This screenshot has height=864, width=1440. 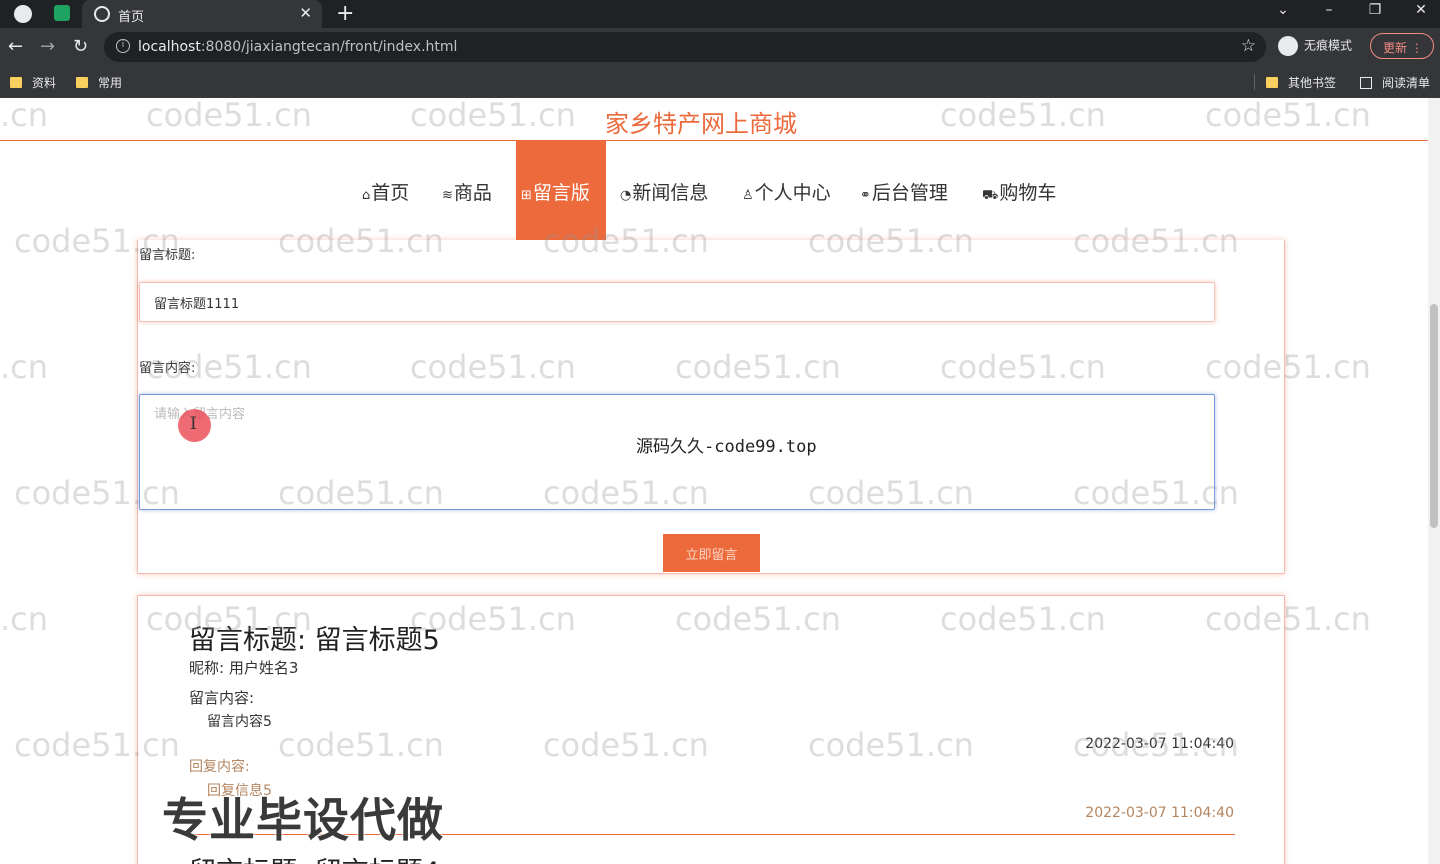 What do you see at coordinates (1159, 813) in the screenshot?
I see `reply-time: 2022-03-07 11:04:40` at bounding box center [1159, 813].